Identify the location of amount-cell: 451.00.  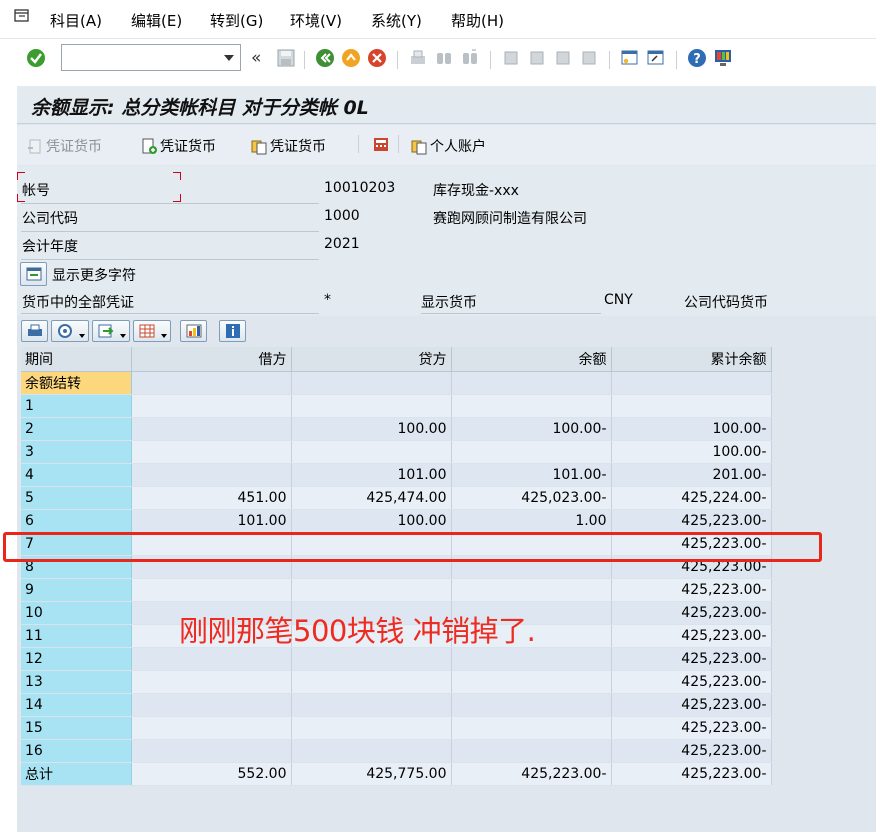
(211, 498).